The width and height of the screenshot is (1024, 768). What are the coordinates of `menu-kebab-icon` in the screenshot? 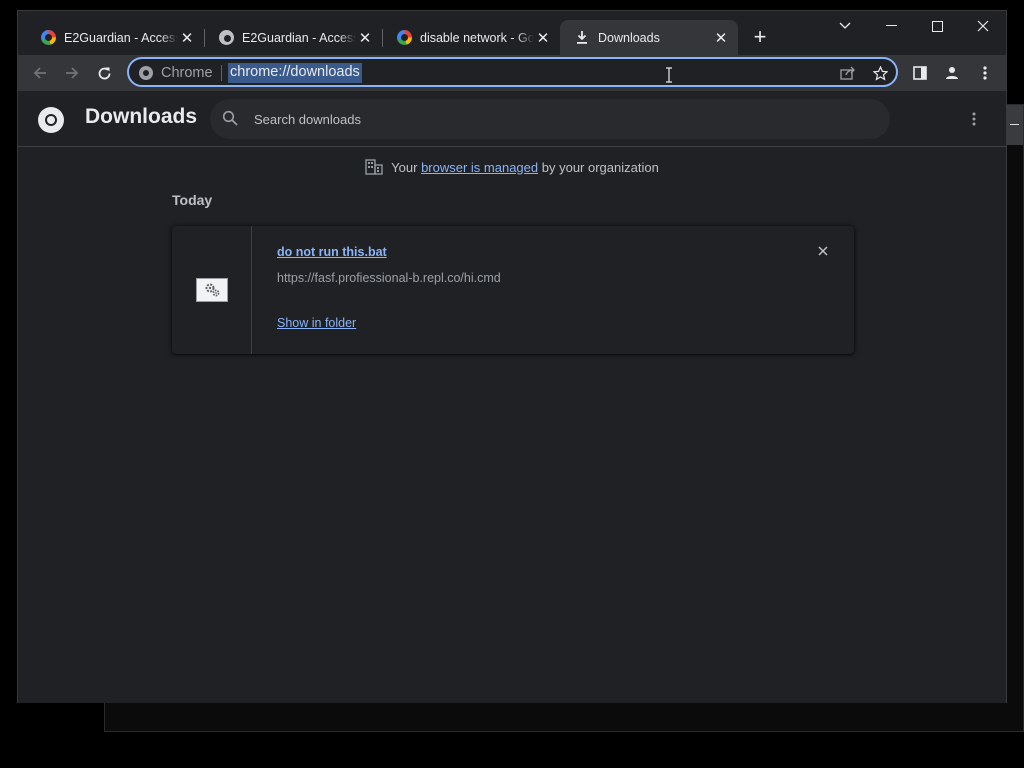 It's located at (985, 73).